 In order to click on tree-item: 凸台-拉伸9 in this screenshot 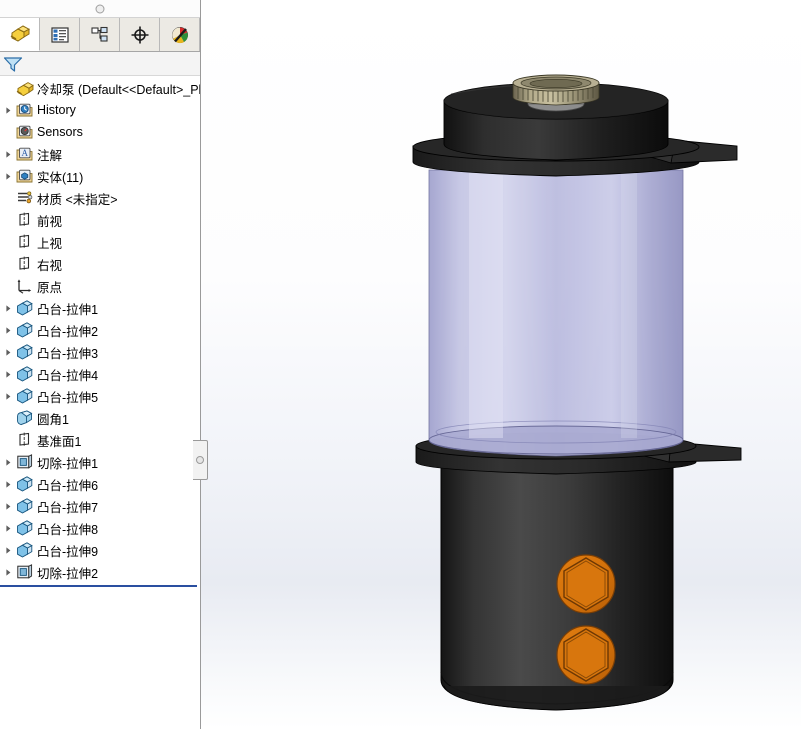, I will do `click(100, 550)`.